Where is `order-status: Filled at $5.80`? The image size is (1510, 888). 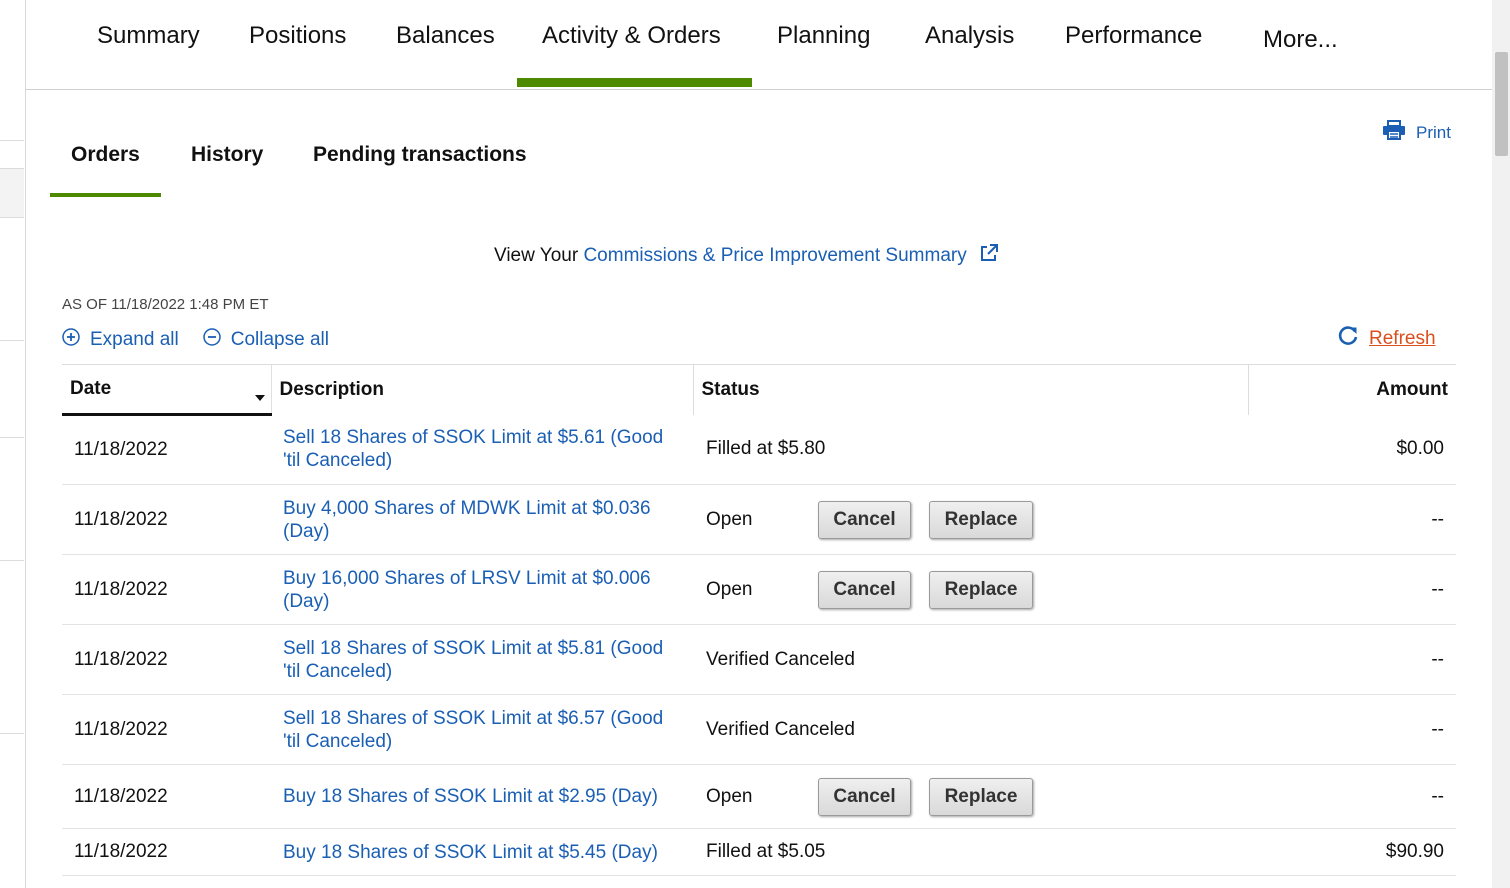 order-status: Filled at $5.80 is located at coordinates (970, 449).